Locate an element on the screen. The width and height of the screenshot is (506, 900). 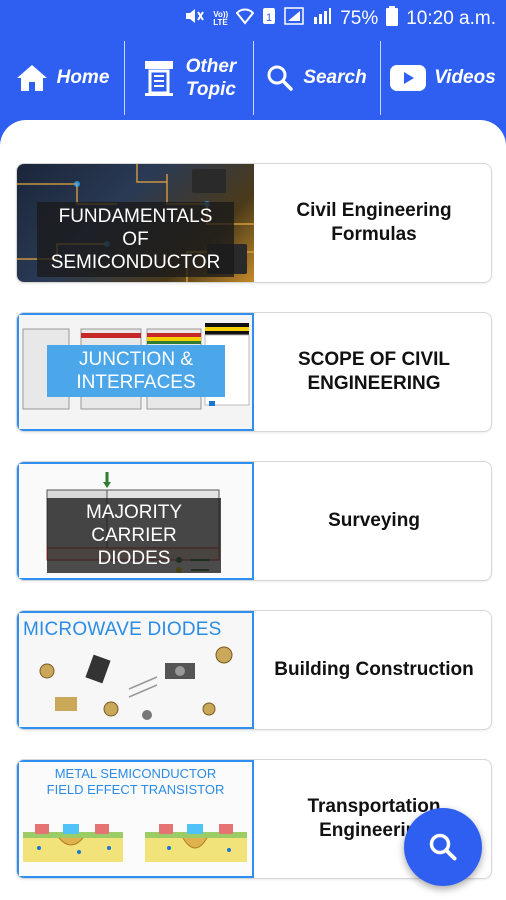
search-fab is located at coordinates (443, 847).